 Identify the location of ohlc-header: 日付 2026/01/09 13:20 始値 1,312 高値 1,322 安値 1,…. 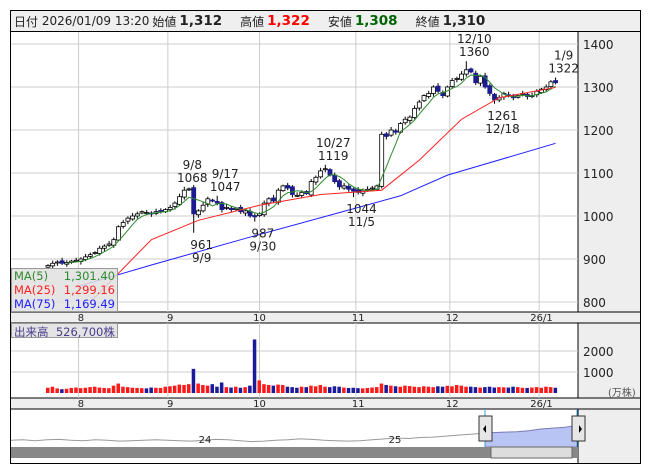
(325, 21).